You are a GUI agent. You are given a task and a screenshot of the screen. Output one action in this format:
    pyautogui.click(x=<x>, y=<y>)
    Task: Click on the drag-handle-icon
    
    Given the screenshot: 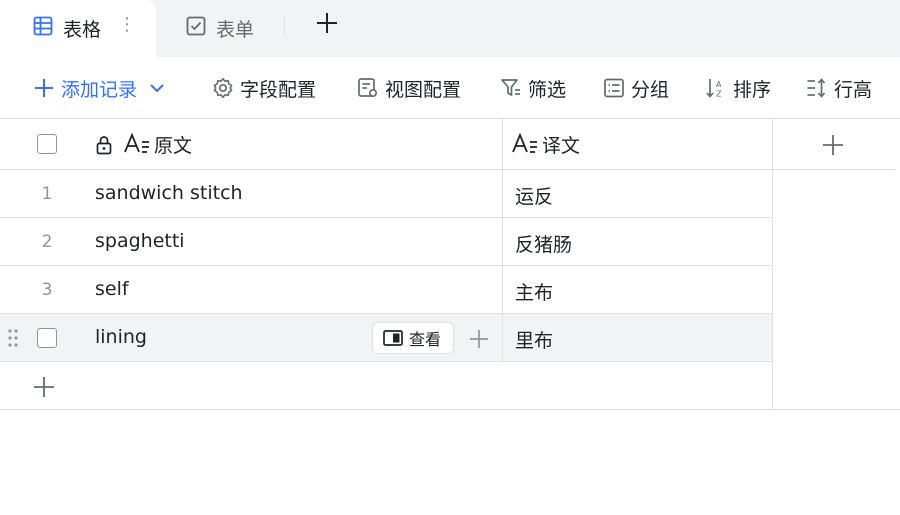 What is the action you would take?
    pyautogui.click(x=13, y=340)
    